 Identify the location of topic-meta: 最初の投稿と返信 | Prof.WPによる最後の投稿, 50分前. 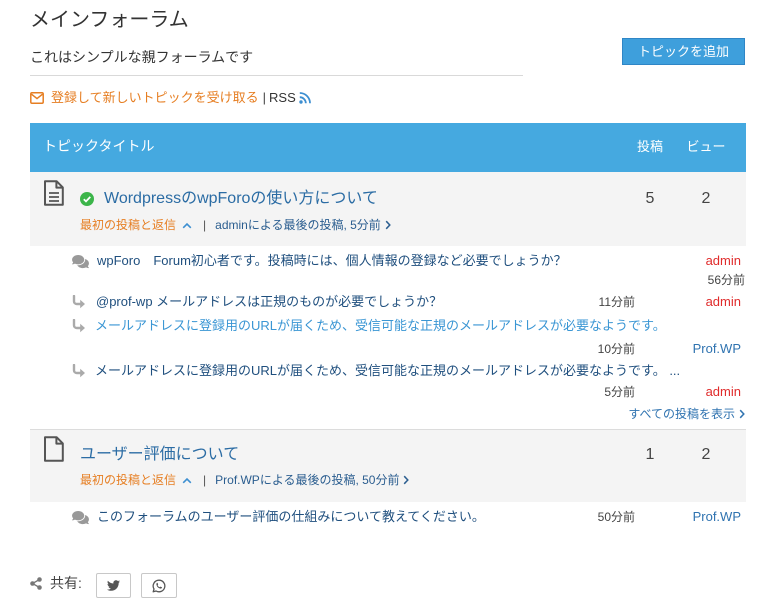
(245, 480).